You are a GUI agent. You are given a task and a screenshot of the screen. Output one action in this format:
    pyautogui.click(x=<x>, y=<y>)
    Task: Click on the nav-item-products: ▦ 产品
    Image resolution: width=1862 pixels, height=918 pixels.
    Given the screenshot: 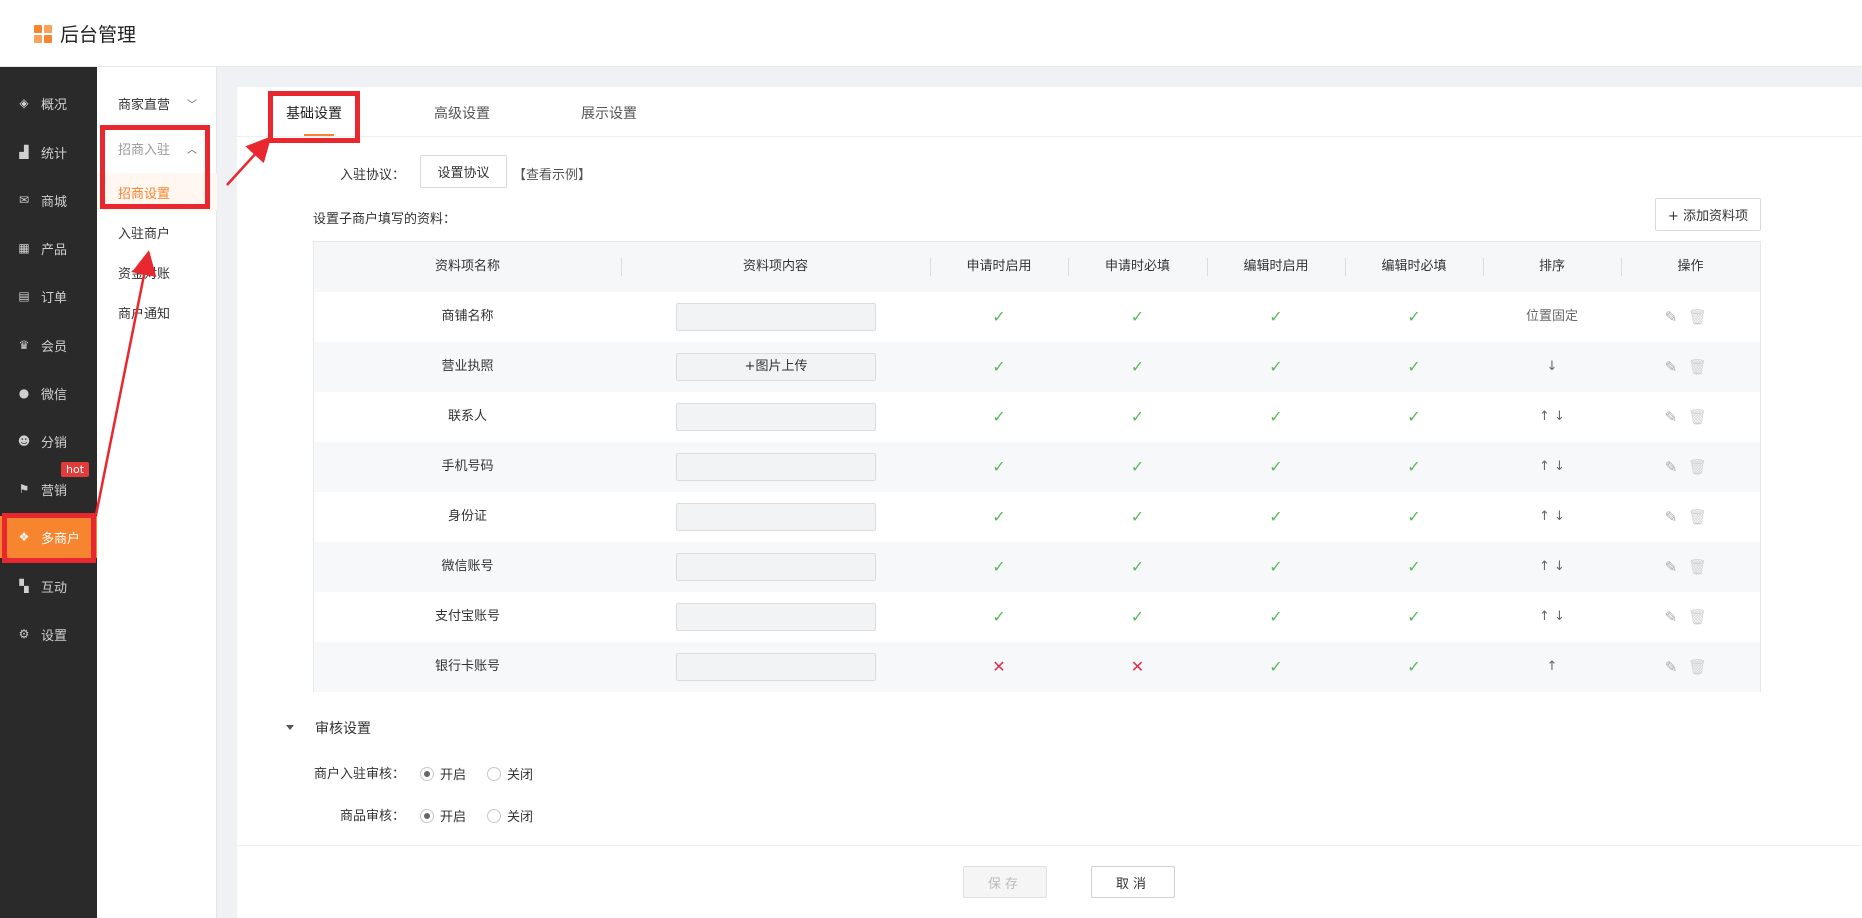 What is the action you would take?
    pyautogui.click(x=48, y=248)
    